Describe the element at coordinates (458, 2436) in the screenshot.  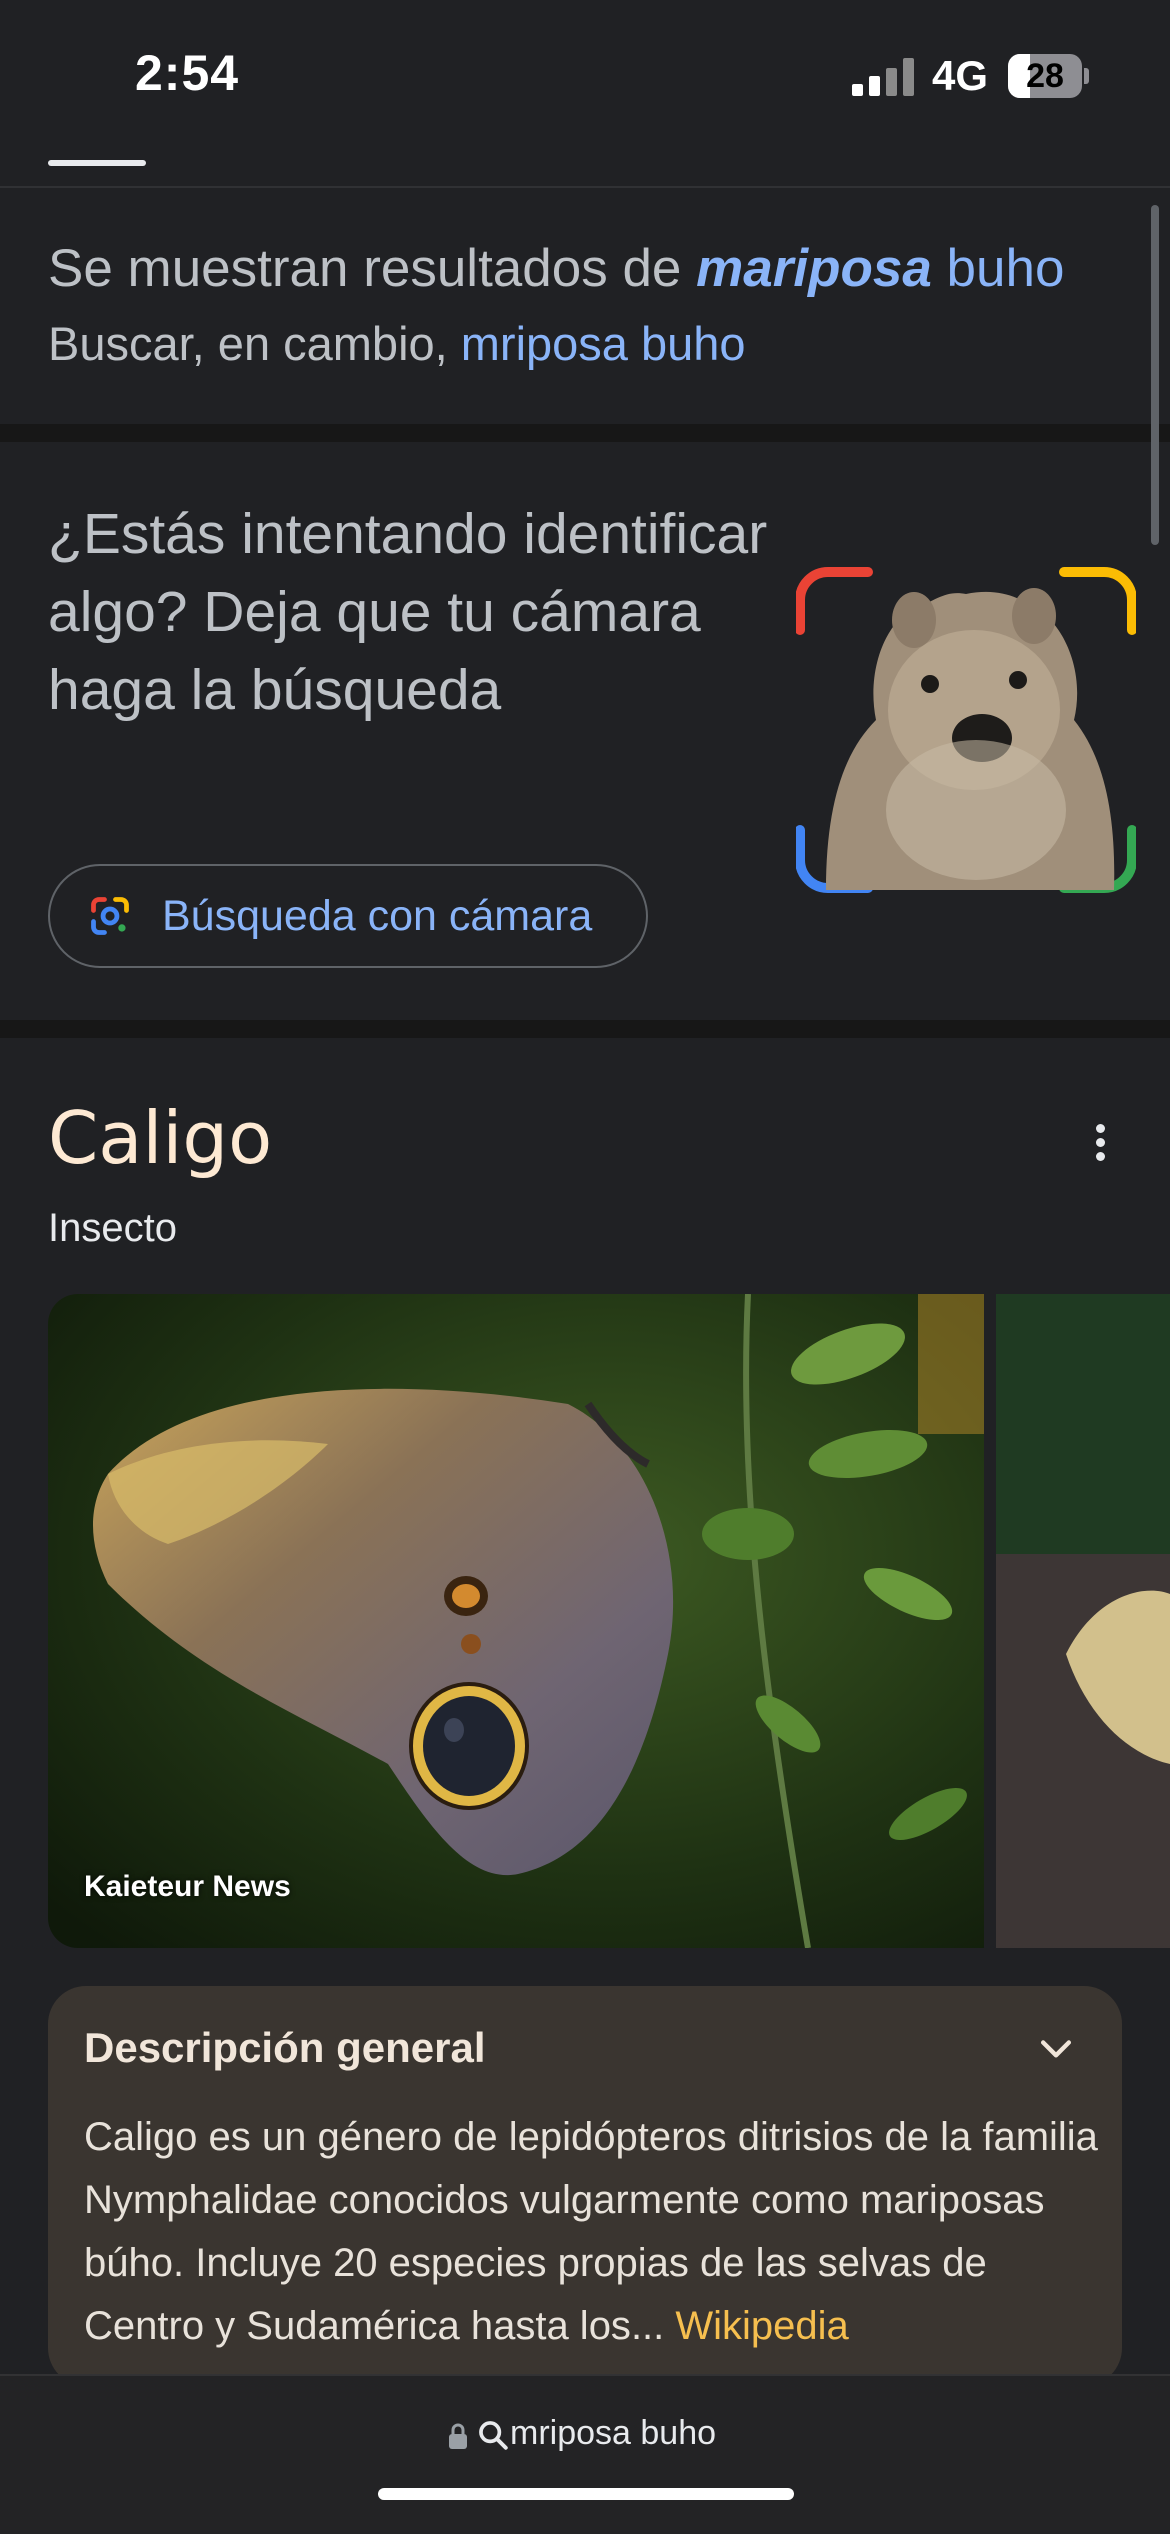
I see `lock-icon` at that location.